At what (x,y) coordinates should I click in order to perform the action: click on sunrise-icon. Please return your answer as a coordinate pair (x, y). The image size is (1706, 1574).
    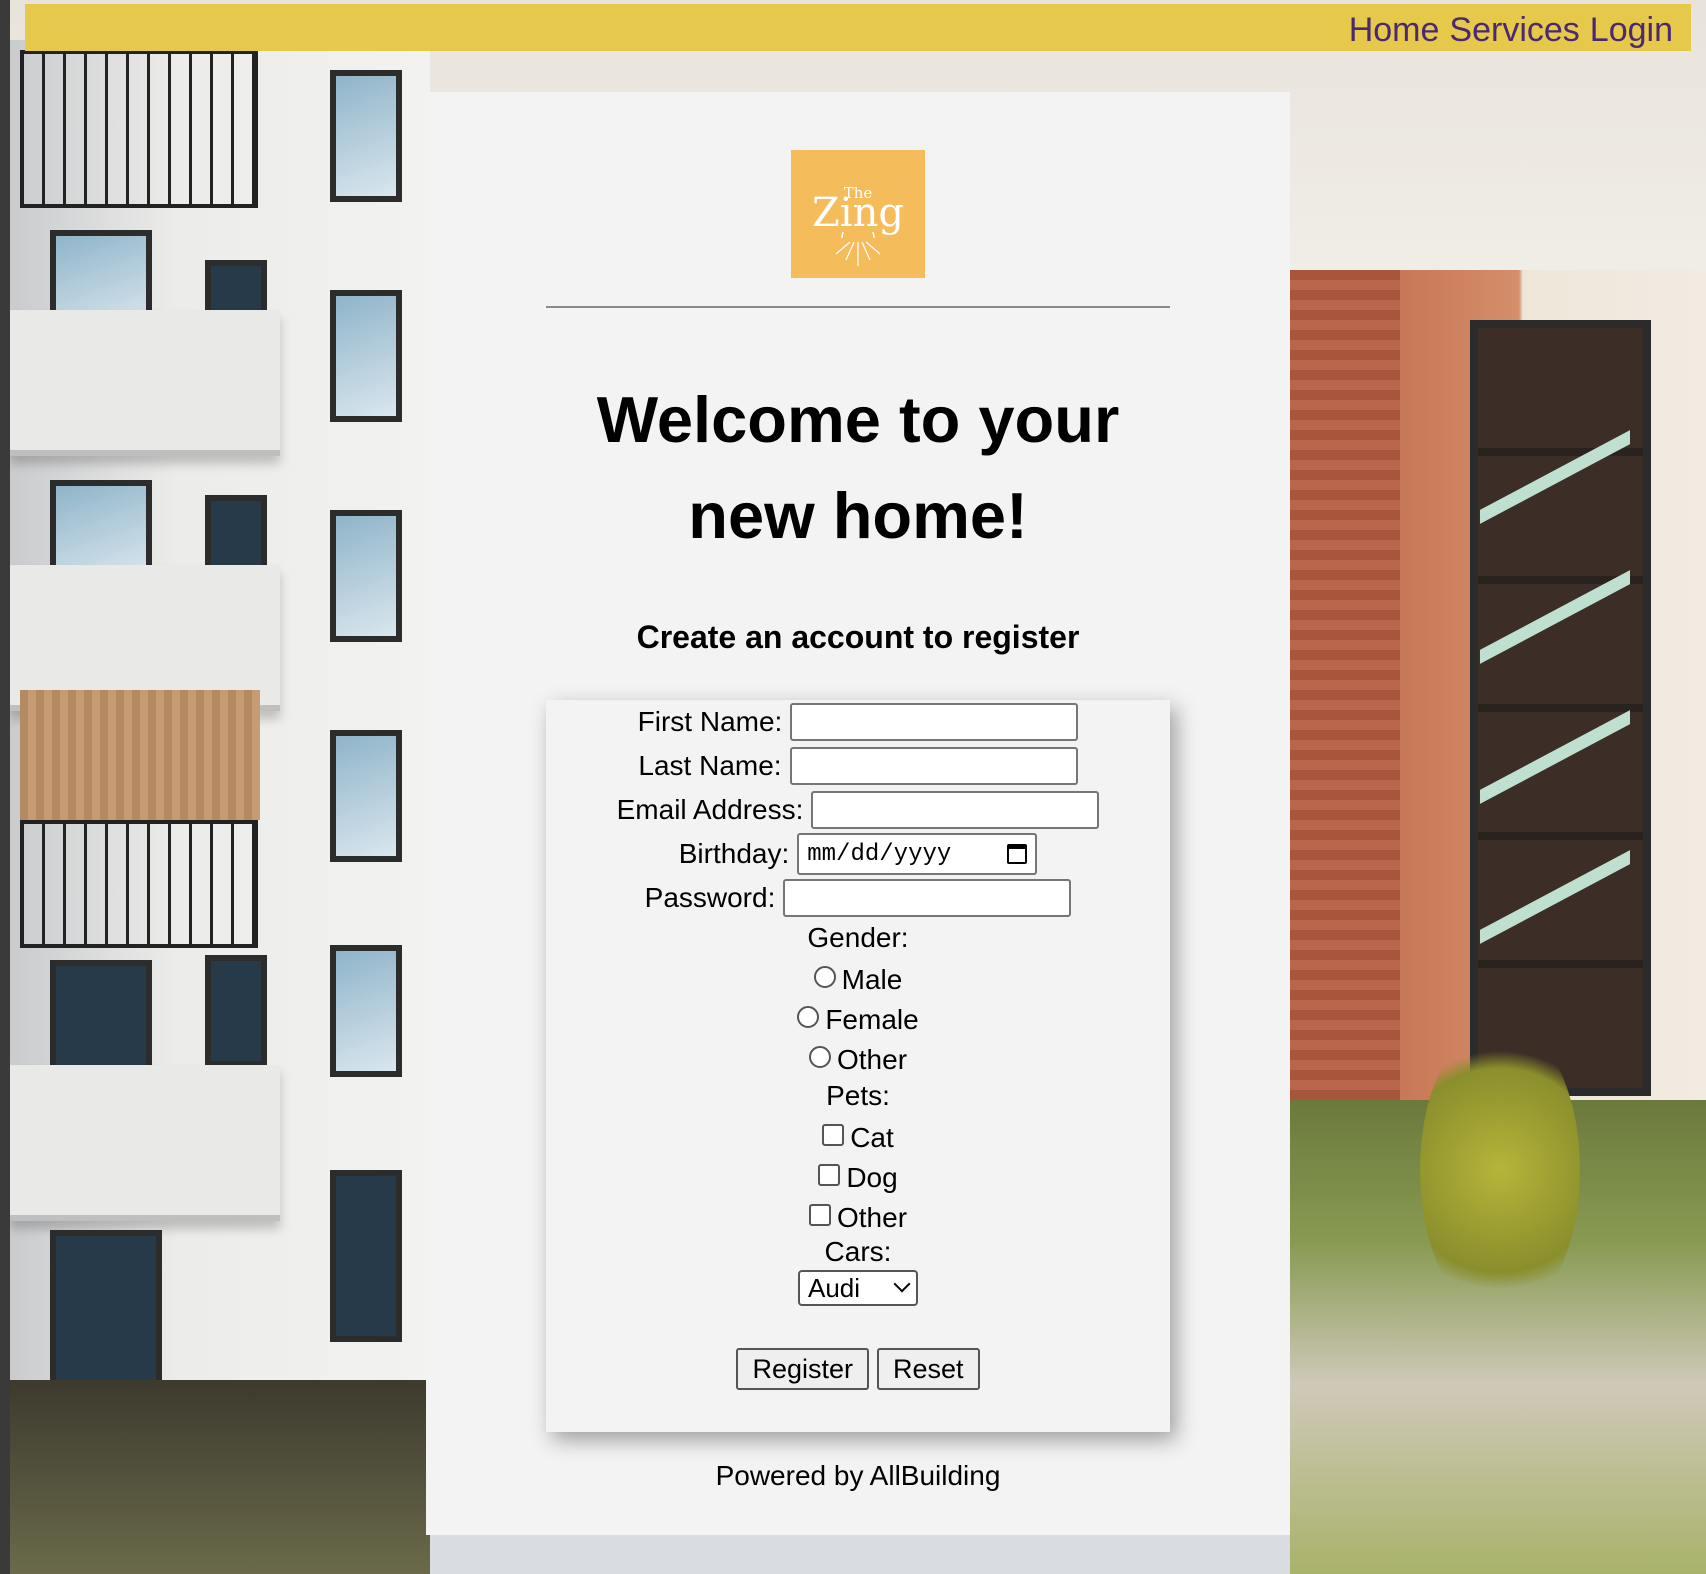
    Looking at the image, I should click on (858, 249).